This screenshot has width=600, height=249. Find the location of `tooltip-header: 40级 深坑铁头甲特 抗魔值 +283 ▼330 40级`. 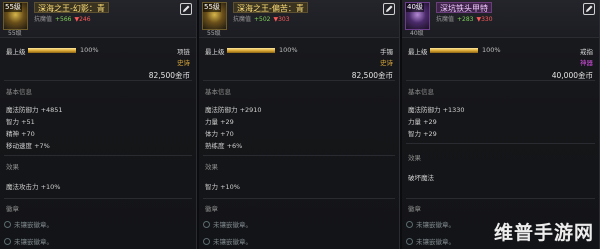

tooltip-header: 40级 深坑铁头甲特 抗魔值 +283 ▼330 40级 is located at coordinates (500, 19).